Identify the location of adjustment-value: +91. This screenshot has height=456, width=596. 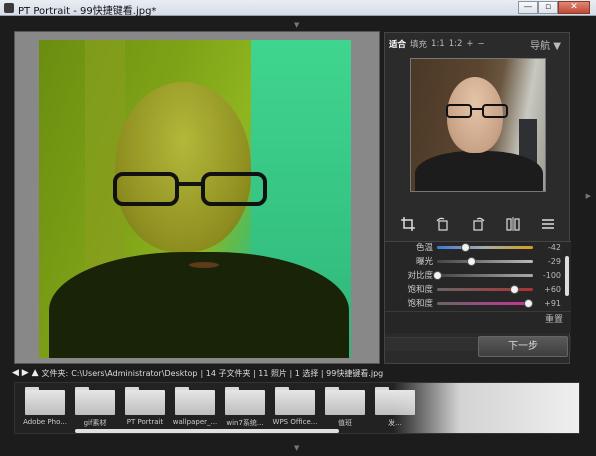
(552, 303).